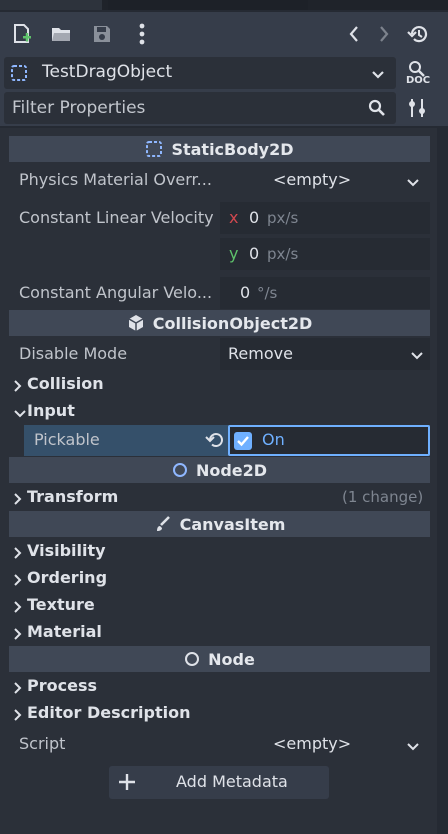  Describe the element at coordinates (200, 108) in the screenshot. I see `filter-properties-input: Filter Properties` at that location.